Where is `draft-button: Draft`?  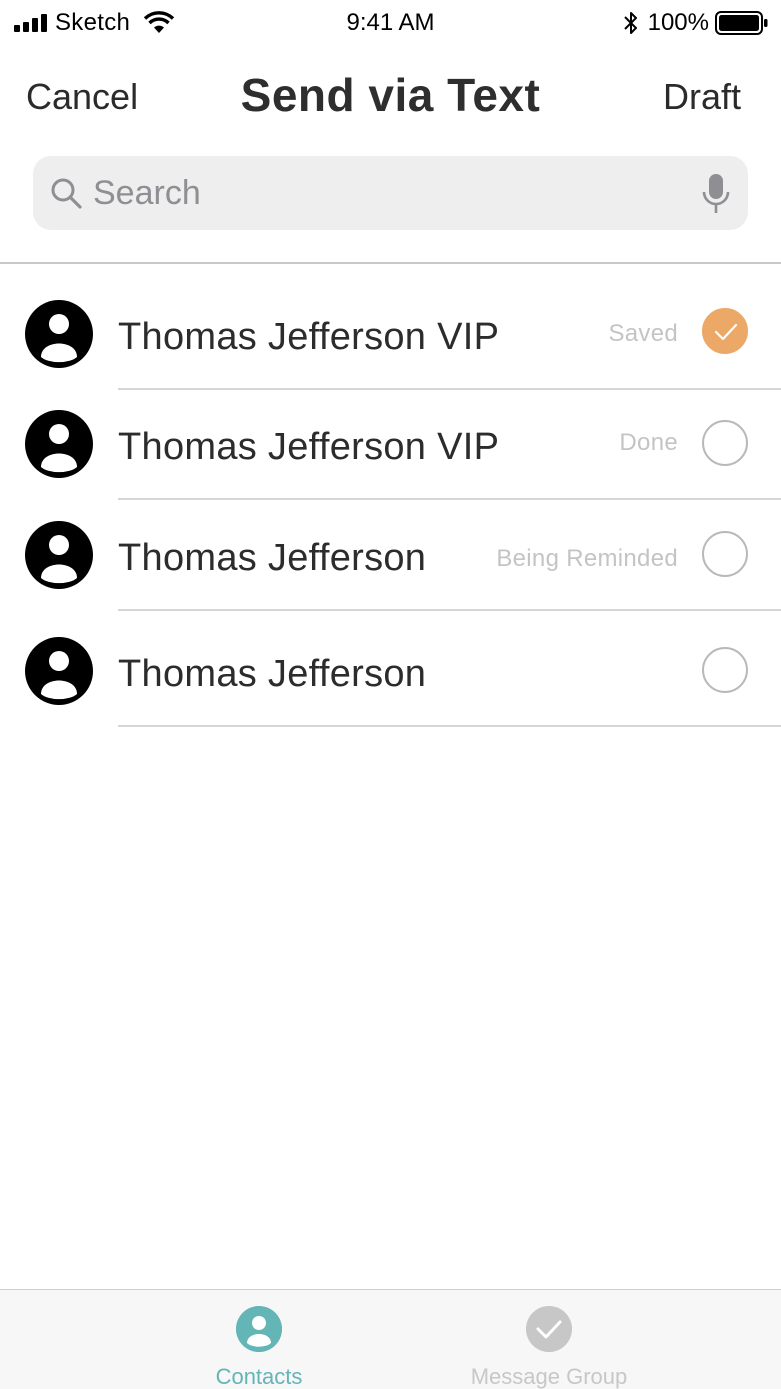
draft-button: Draft is located at coordinates (702, 97).